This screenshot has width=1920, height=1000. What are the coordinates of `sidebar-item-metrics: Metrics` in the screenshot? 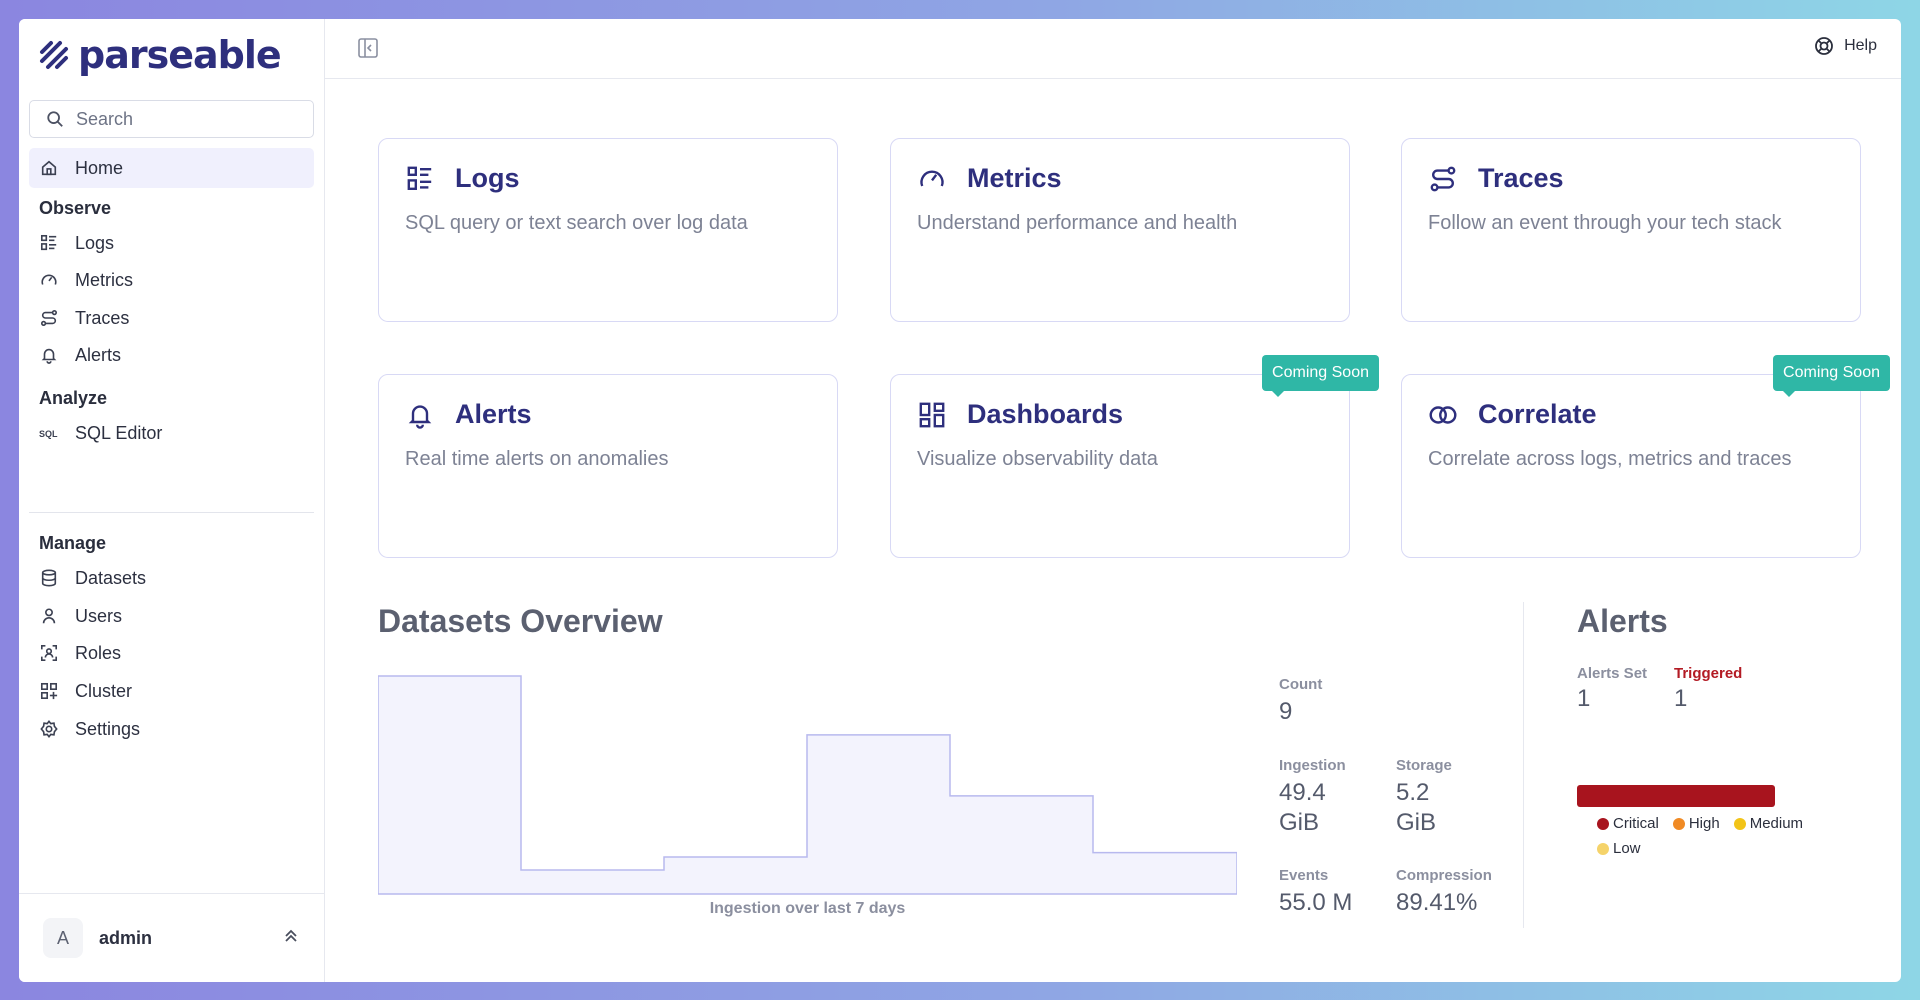 It's located at (171, 280).